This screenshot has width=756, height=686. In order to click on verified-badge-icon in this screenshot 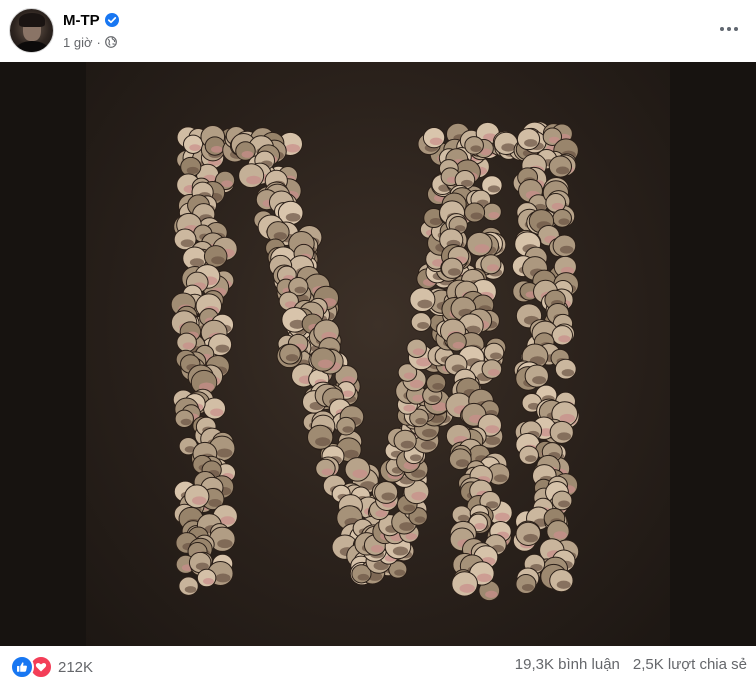, I will do `click(111, 20)`.